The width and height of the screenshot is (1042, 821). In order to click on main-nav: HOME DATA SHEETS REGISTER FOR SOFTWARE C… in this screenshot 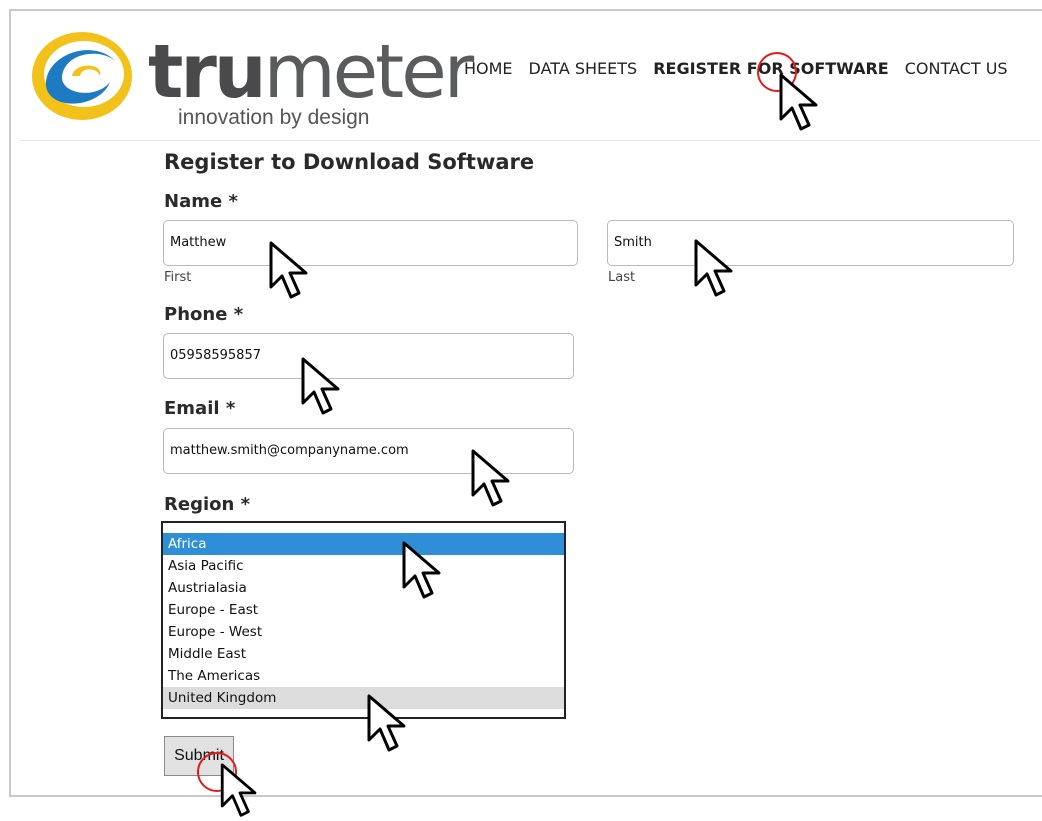, I will do `click(736, 68)`.